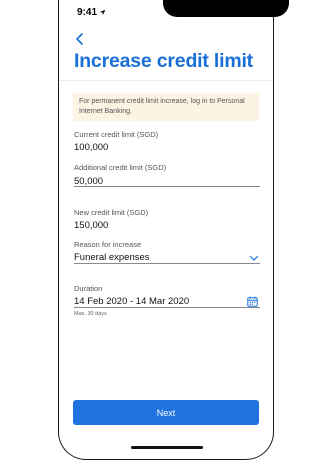 The width and height of the screenshot is (332, 460). I want to click on header-divider, so click(166, 80).